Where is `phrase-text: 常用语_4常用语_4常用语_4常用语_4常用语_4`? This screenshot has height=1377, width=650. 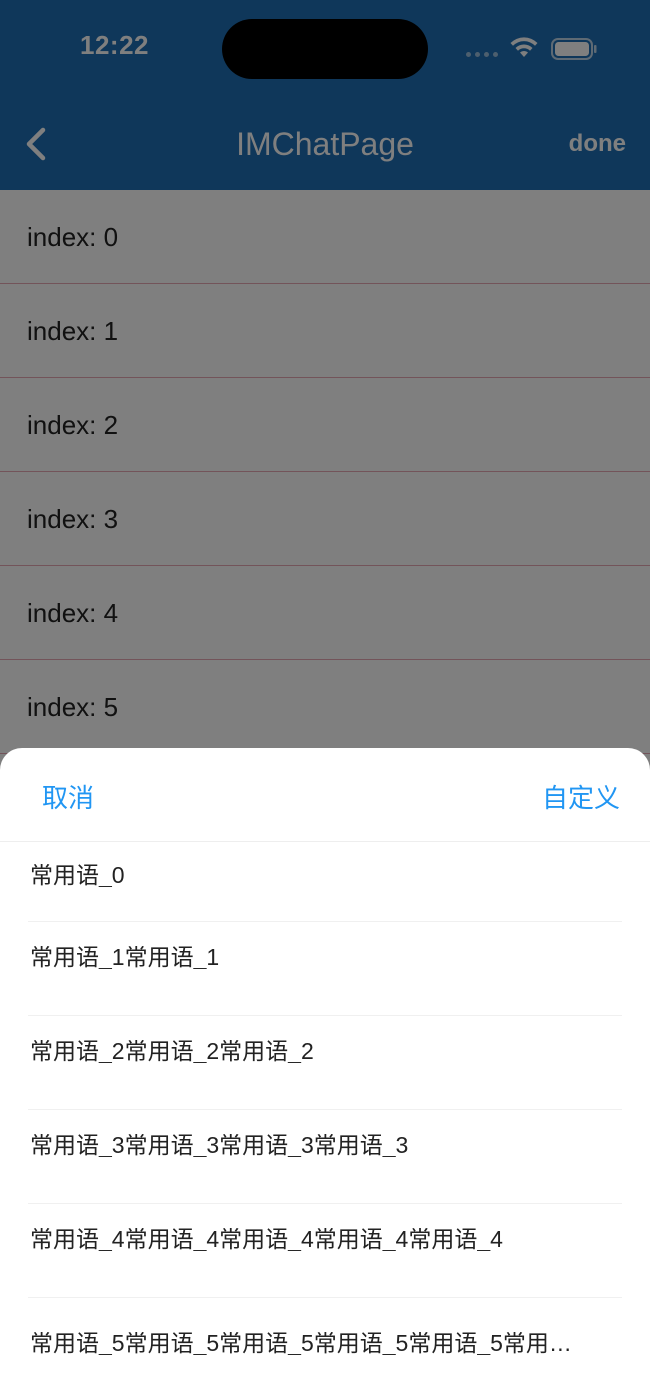
phrase-text: 常用语_4常用语_4常用语_4常用语_4常用语_4 is located at coordinates (266, 1239).